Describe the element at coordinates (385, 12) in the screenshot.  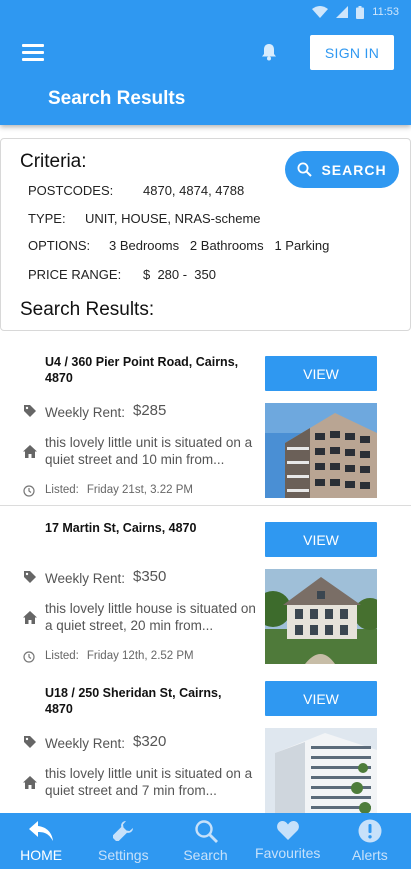
I see `status-time: 11:53` at that location.